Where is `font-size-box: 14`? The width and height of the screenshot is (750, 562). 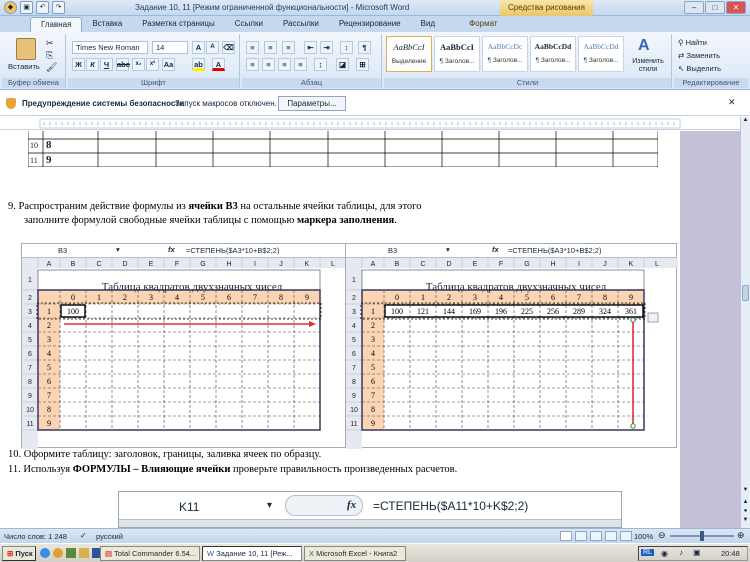 font-size-box: 14 is located at coordinates (170, 47).